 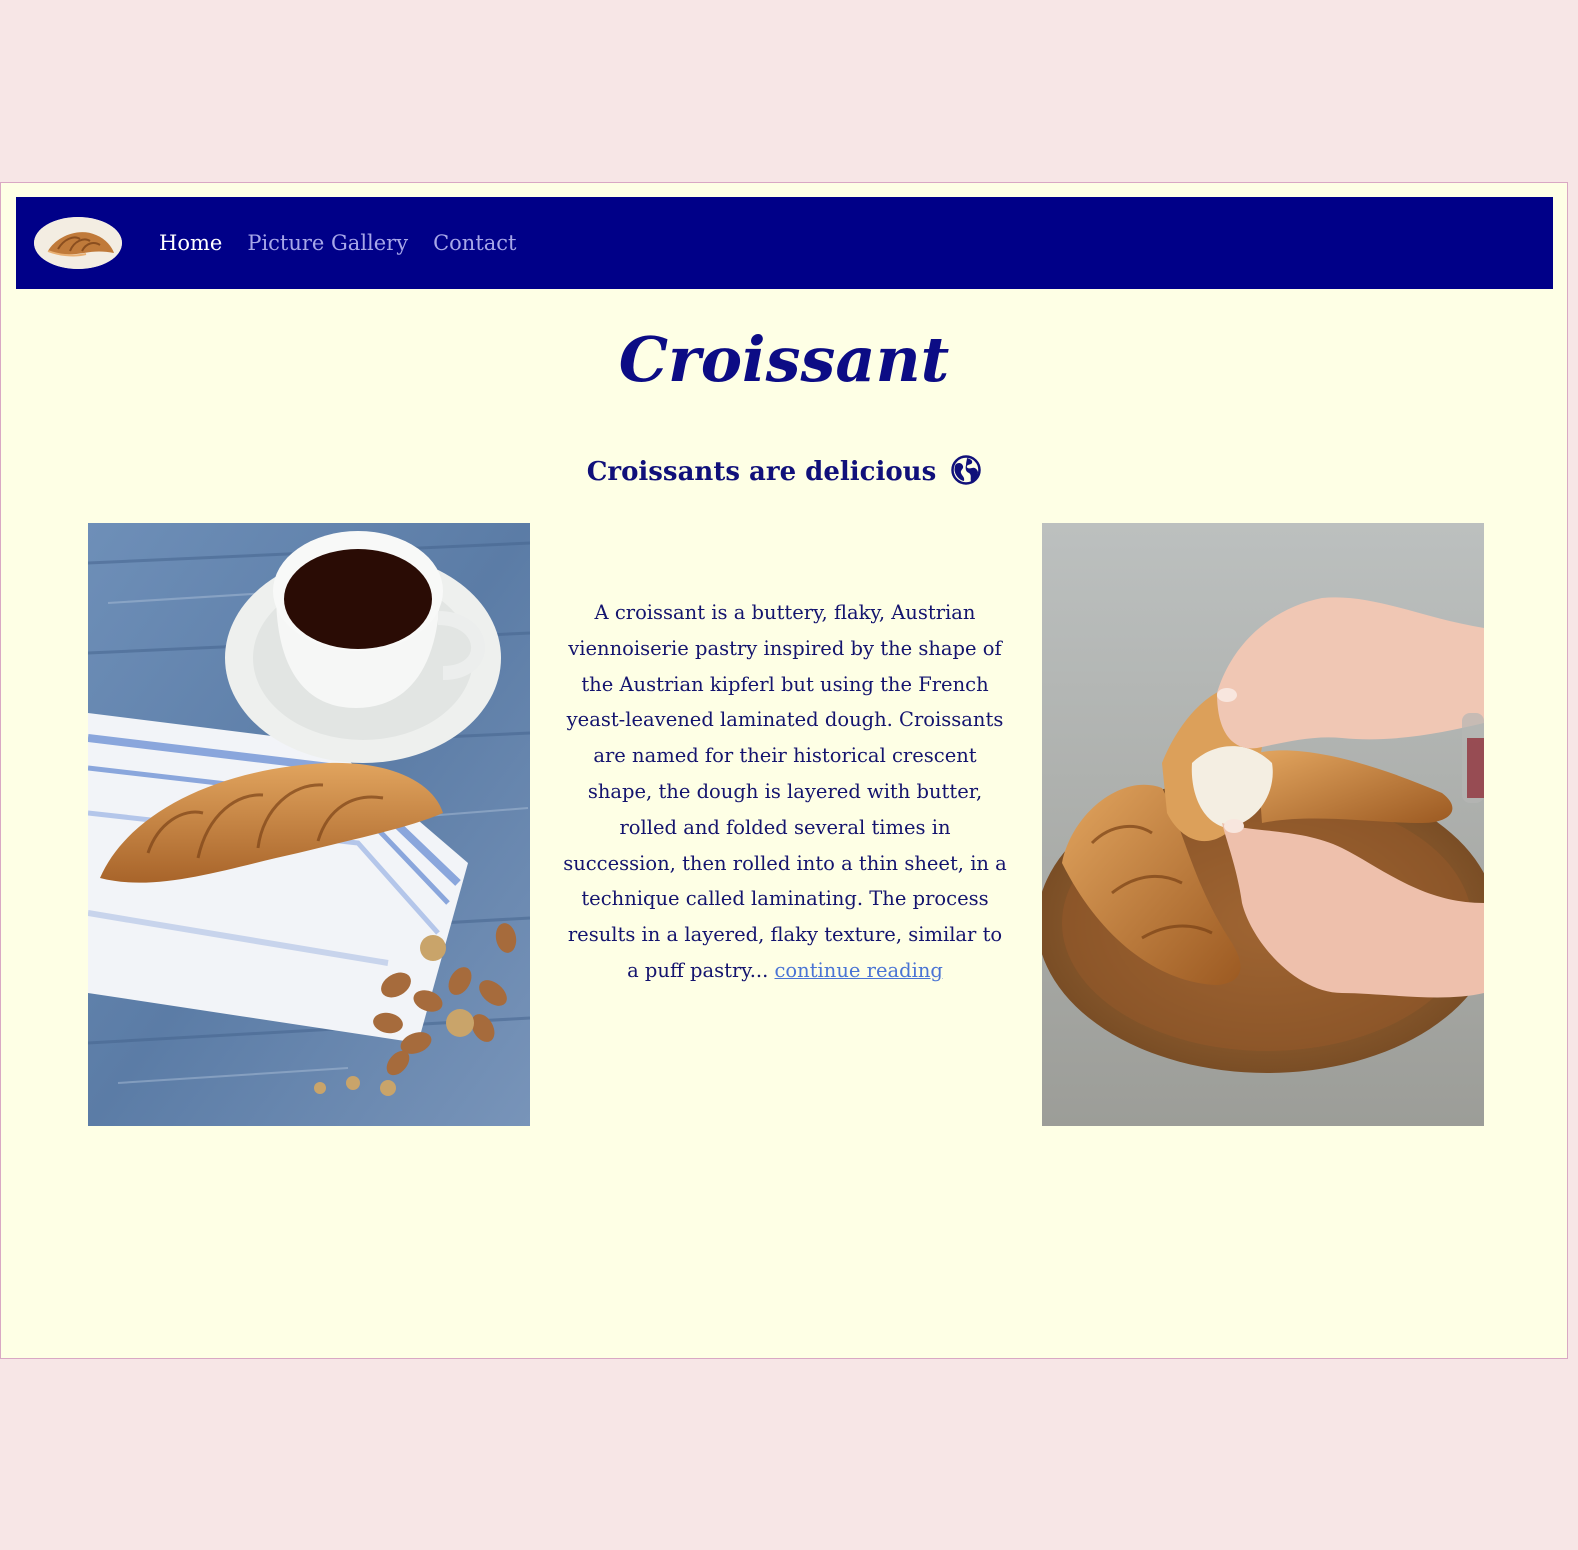 What do you see at coordinates (784, 359) in the screenshot?
I see `page-title: Croissant` at bounding box center [784, 359].